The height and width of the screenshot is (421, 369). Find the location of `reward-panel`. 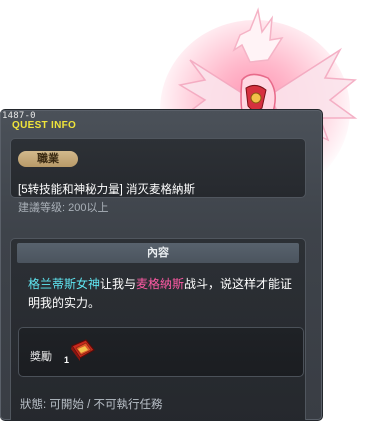

reward-panel is located at coordinates (161, 352).